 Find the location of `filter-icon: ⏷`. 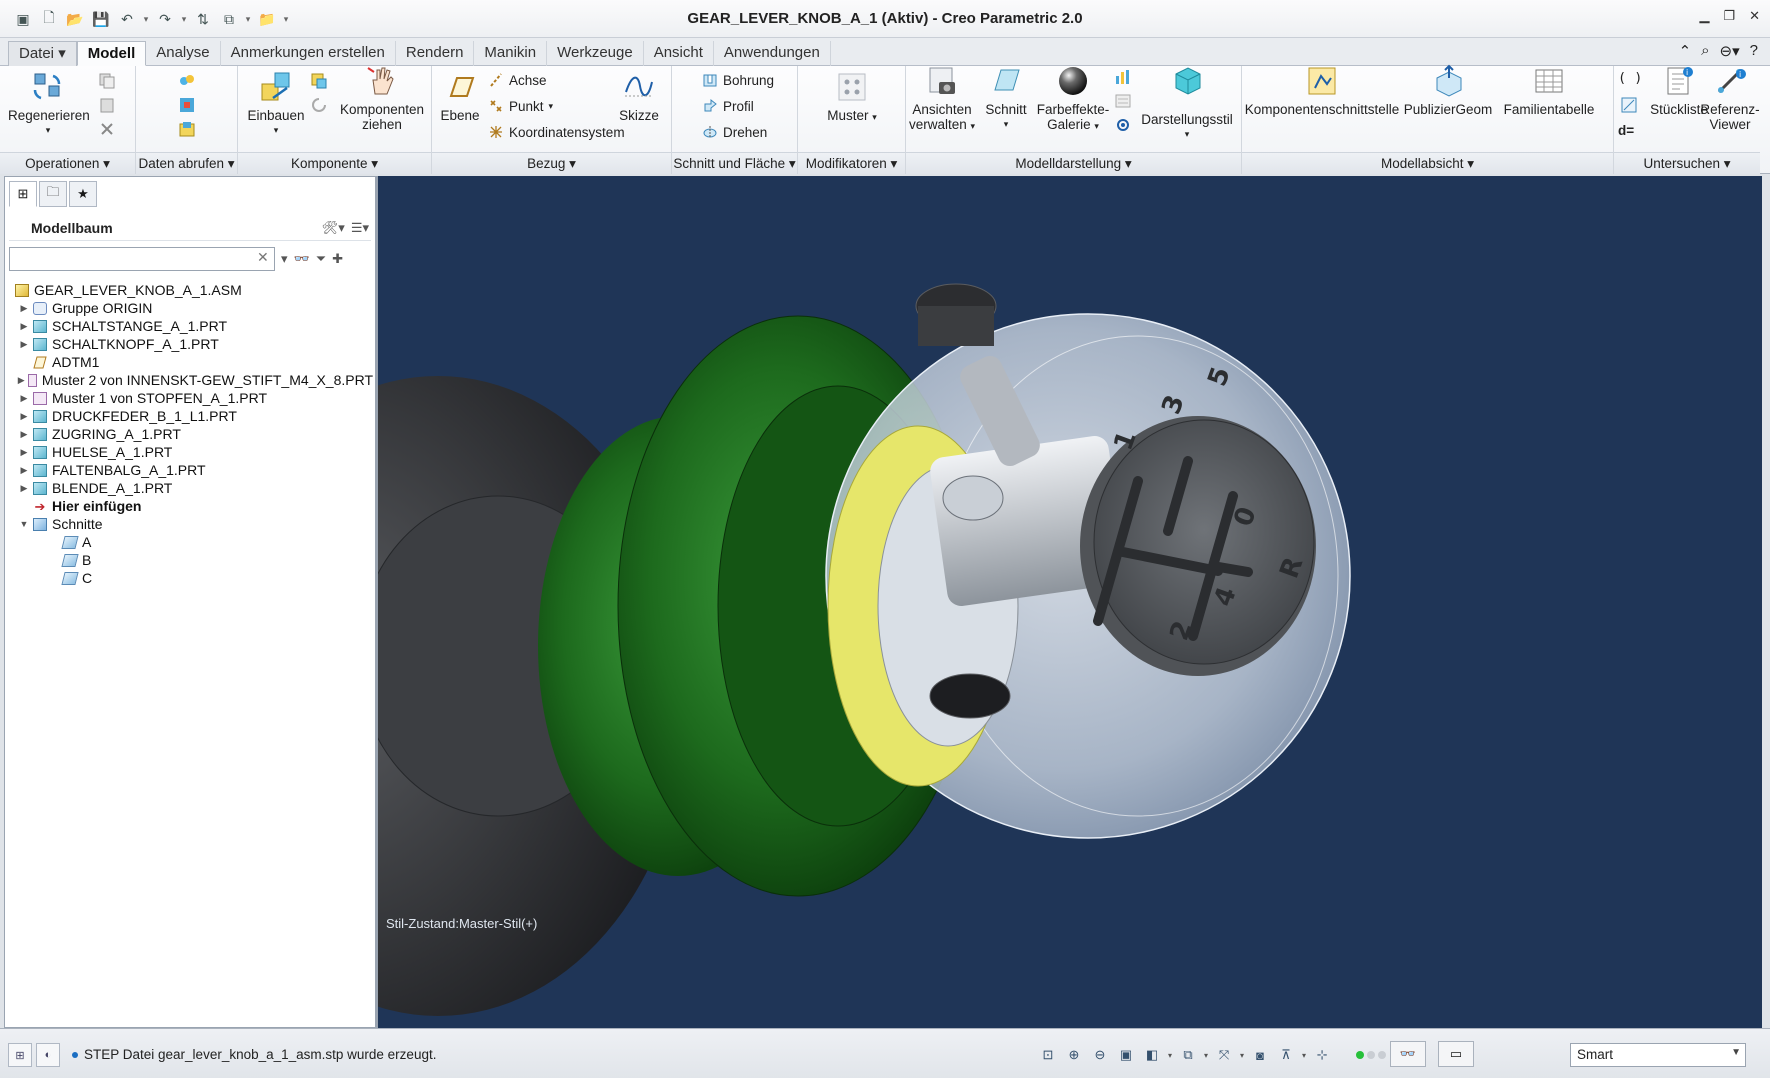

filter-icon: ⏷ is located at coordinates (321, 259).